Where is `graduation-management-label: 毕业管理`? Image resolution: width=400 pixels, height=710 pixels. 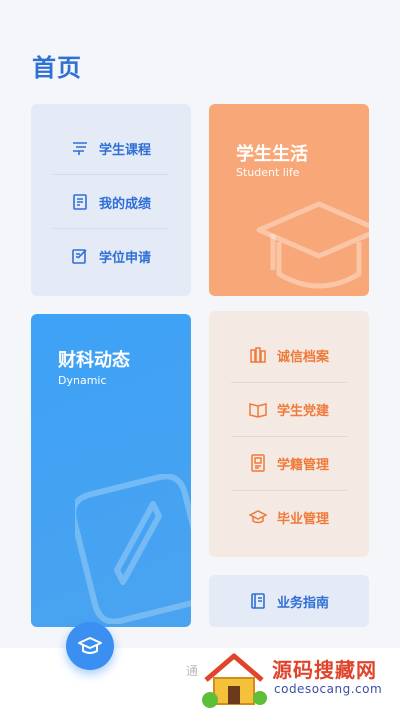 graduation-management-label: 毕业管理 is located at coordinates (302, 519).